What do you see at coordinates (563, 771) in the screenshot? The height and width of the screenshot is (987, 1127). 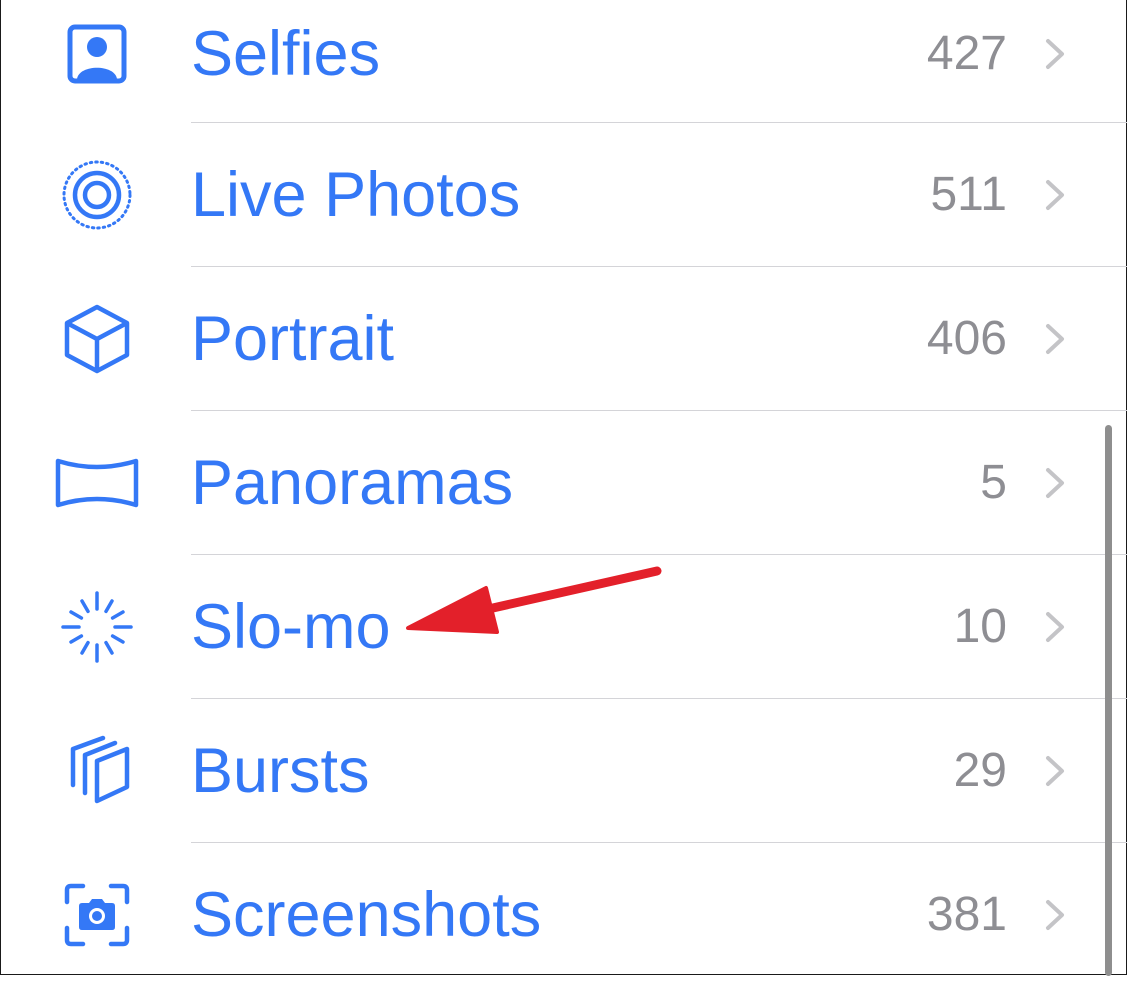 I see `album-row-bursts: Bursts 29` at bounding box center [563, 771].